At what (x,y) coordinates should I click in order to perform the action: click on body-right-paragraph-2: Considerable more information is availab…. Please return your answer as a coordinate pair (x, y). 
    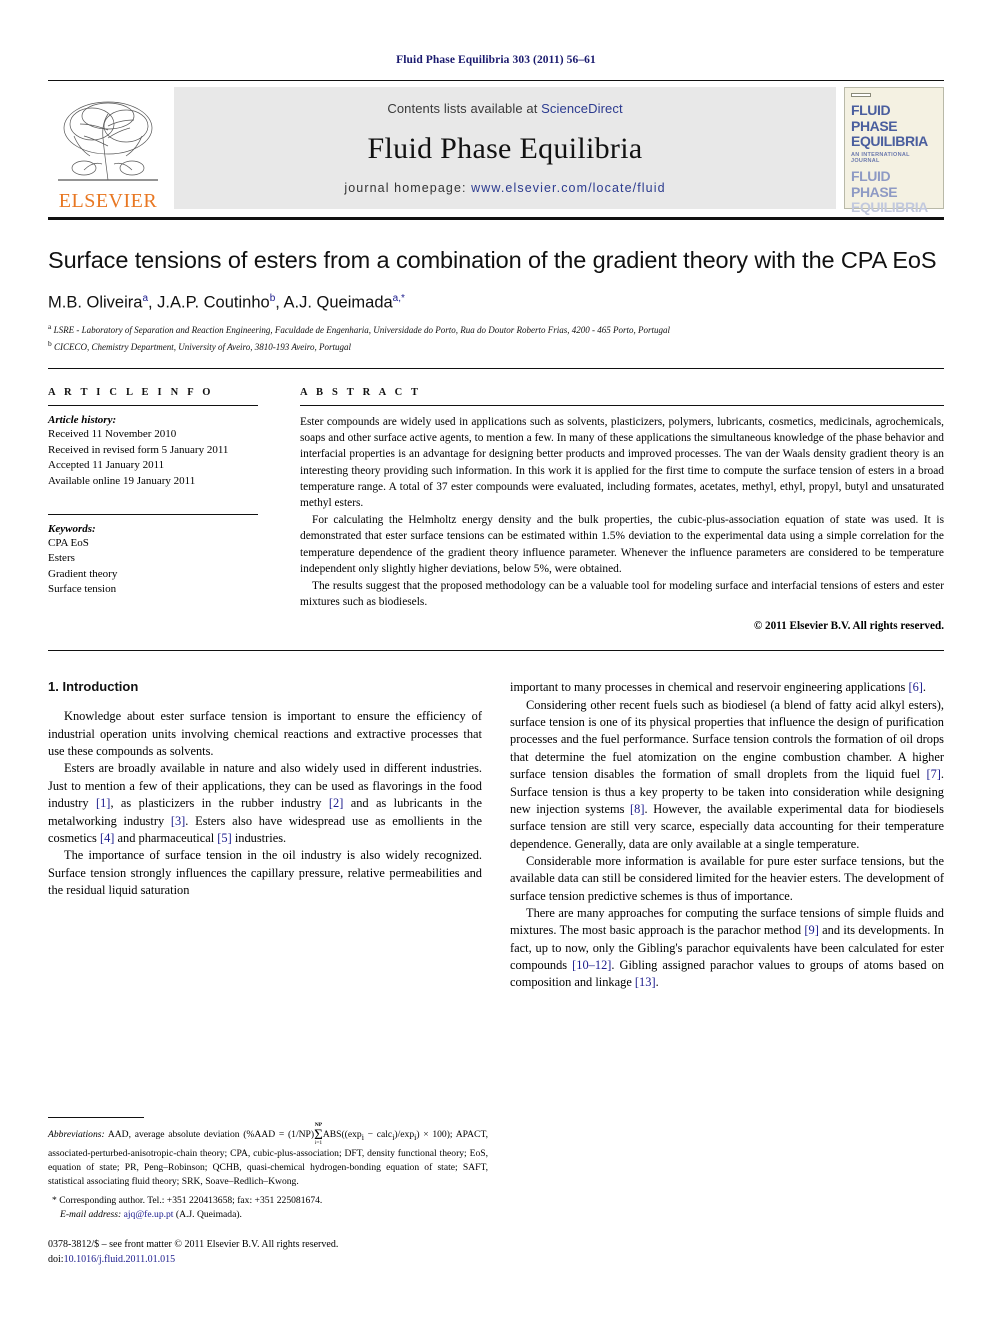
    Looking at the image, I should click on (727, 878).